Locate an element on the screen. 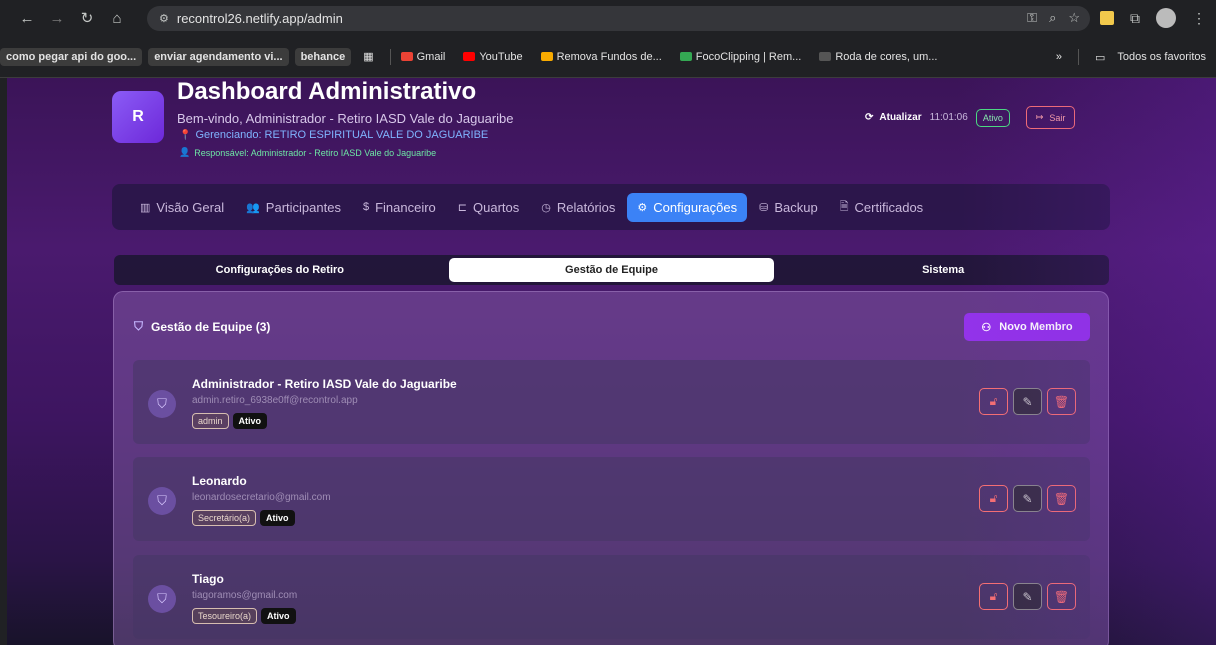 This screenshot has height=645, width=1216. subtab-equipe: Gestão de Equipe is located at coordinates (611, 270).